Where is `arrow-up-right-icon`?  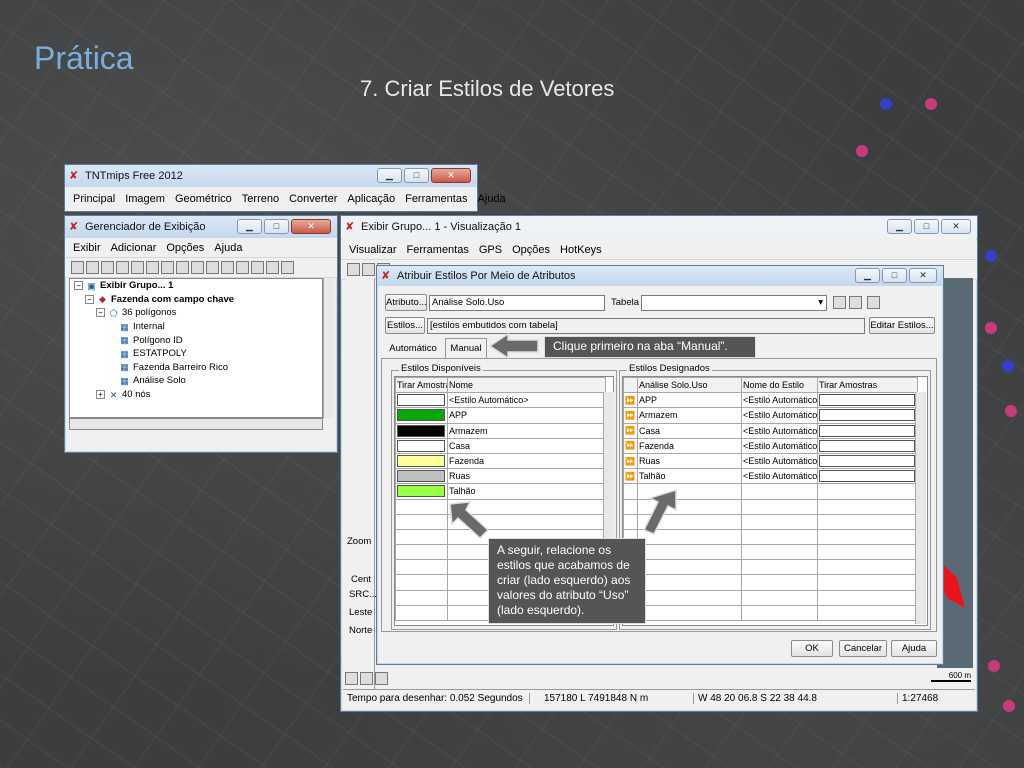
arrow-up-right-icon is located at coordinates (659, 511).